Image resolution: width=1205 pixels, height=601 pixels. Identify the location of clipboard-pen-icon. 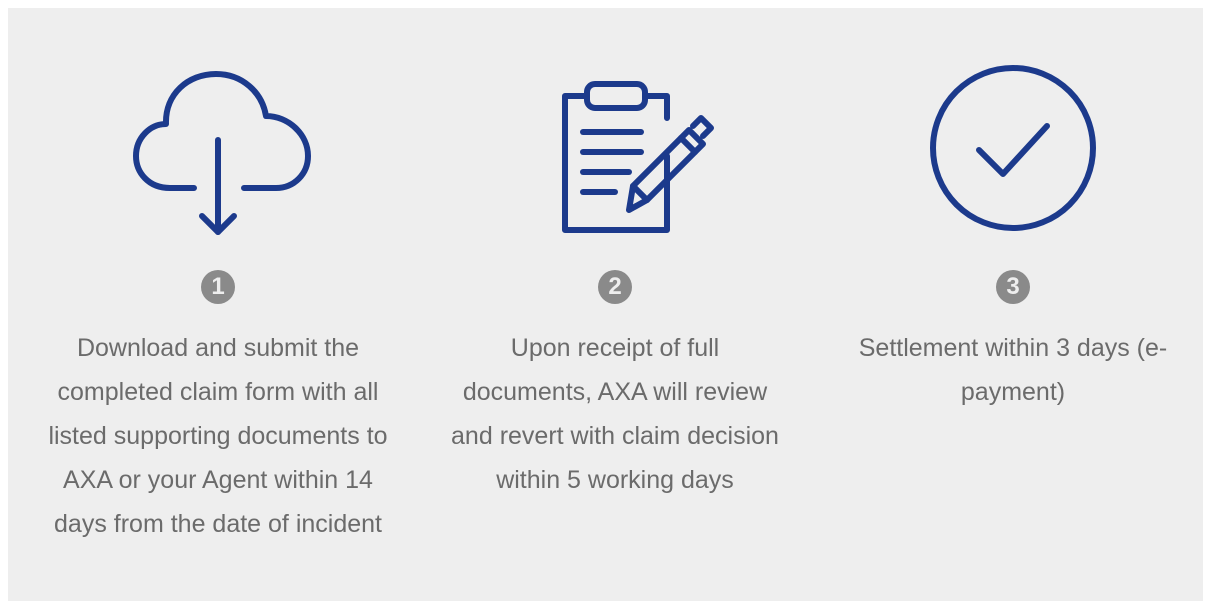
(615, 150).